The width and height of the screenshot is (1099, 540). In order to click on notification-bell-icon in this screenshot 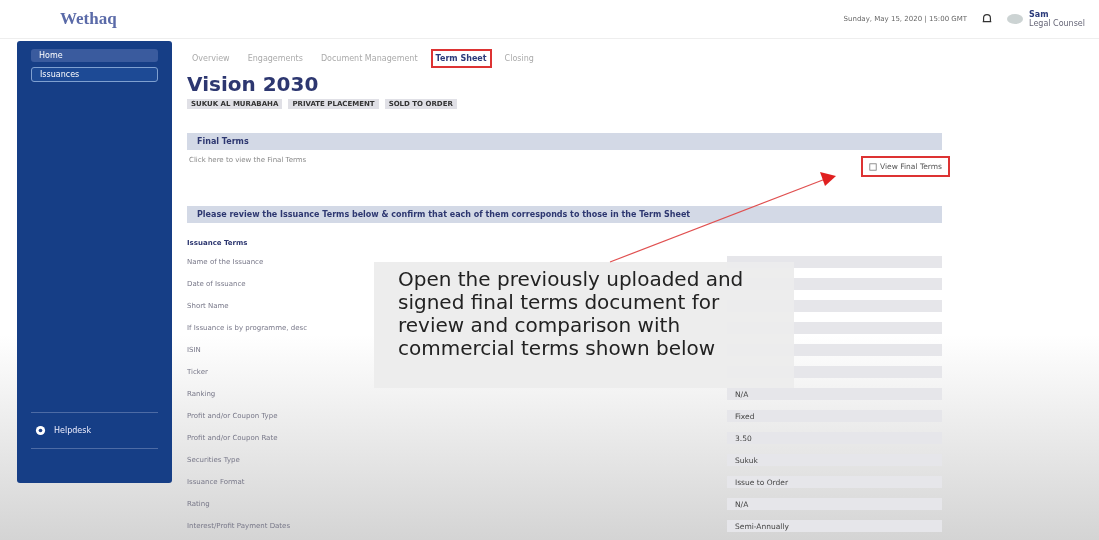, I will do `click(987, 19)`.